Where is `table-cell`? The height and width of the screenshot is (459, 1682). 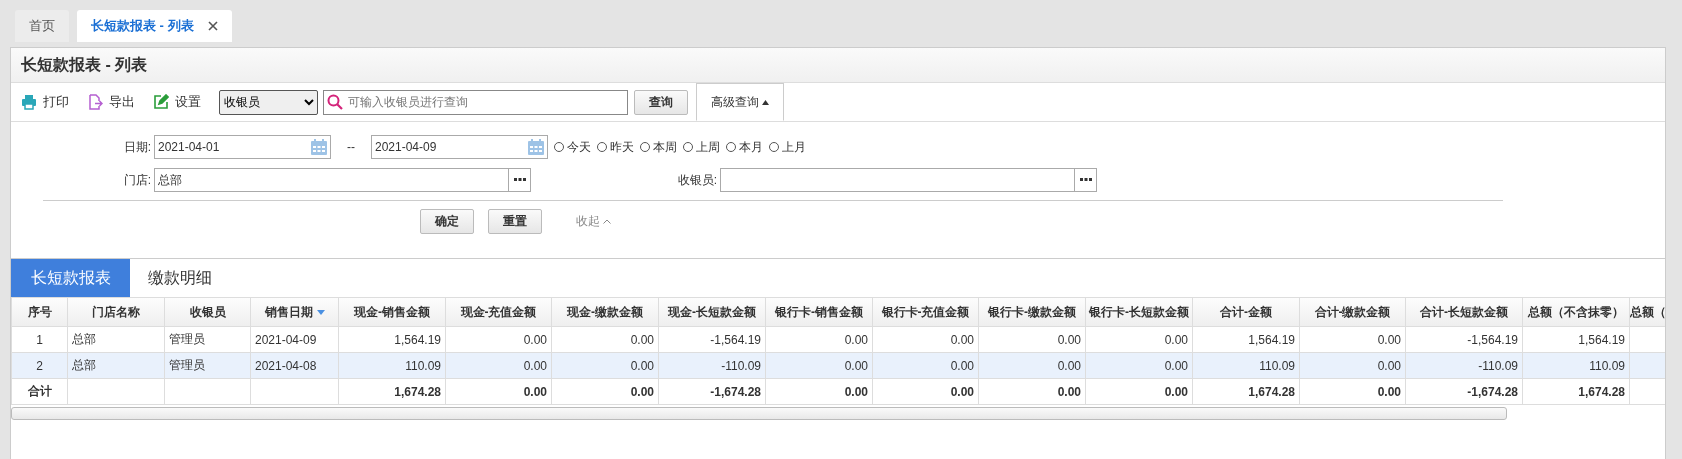
table-cell is located at coordinates (1647, 366).